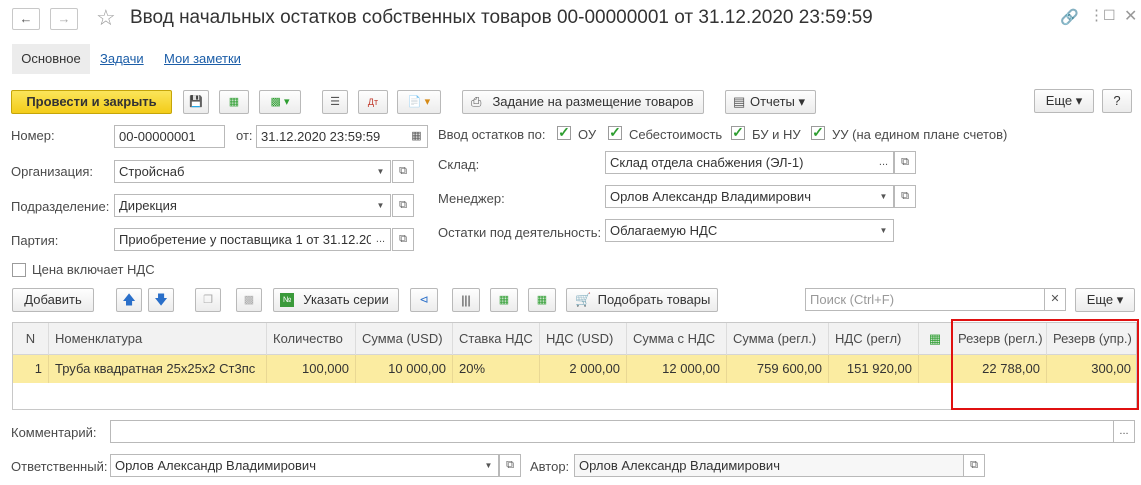 The height and width of the screenshot is (485, 1141). Describe the element at coordinates (249, 300) in the screenshot. I see `paste-icon: ▩` at that location.